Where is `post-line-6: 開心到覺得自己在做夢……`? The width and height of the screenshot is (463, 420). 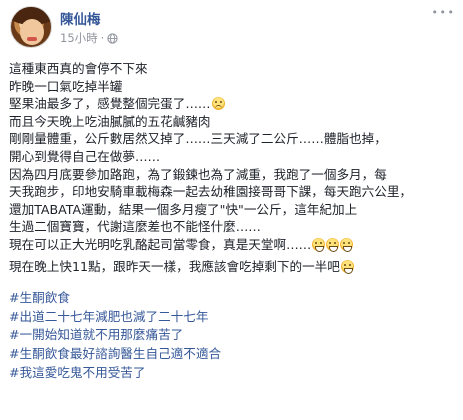 post-line-6: 開心到覺得自己在做夢…… is located at coordinates (85, 156).